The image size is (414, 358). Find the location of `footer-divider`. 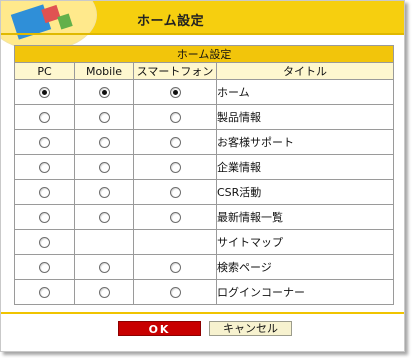

footer-divider is located at coordinates (202, 313).